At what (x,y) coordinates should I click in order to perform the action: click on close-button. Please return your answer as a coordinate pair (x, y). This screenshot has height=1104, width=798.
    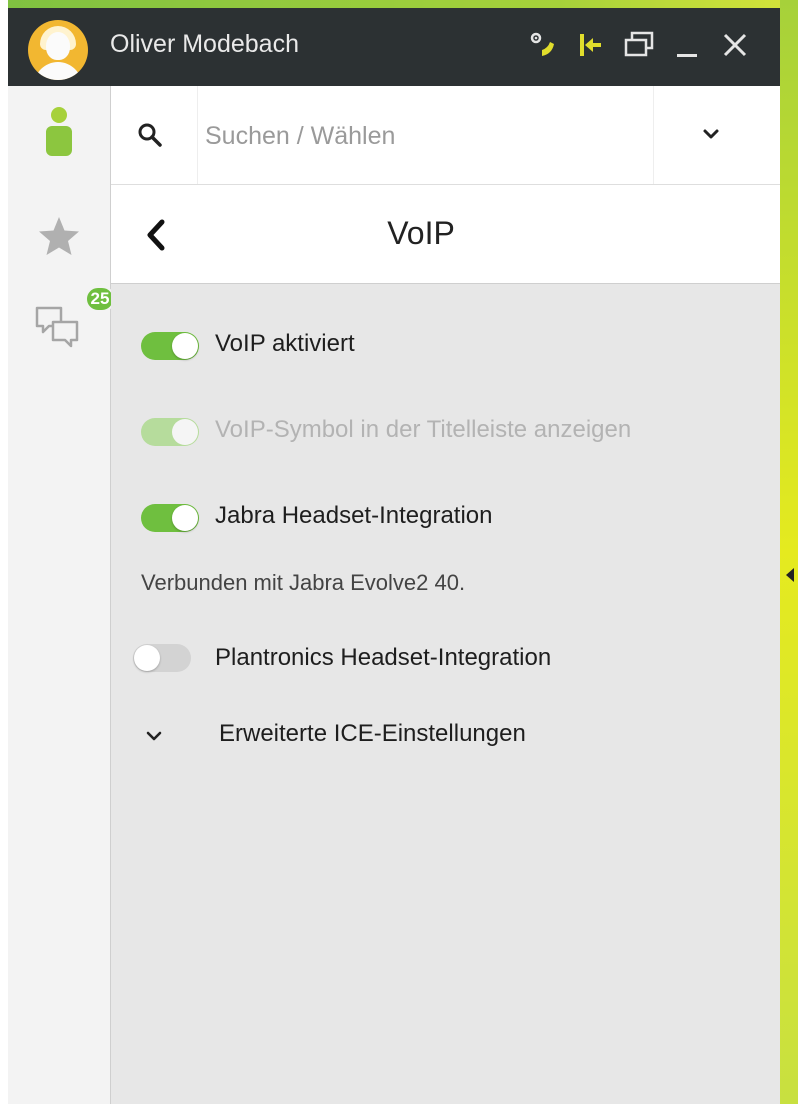
    Looking at the image, I should click on (735, 45).